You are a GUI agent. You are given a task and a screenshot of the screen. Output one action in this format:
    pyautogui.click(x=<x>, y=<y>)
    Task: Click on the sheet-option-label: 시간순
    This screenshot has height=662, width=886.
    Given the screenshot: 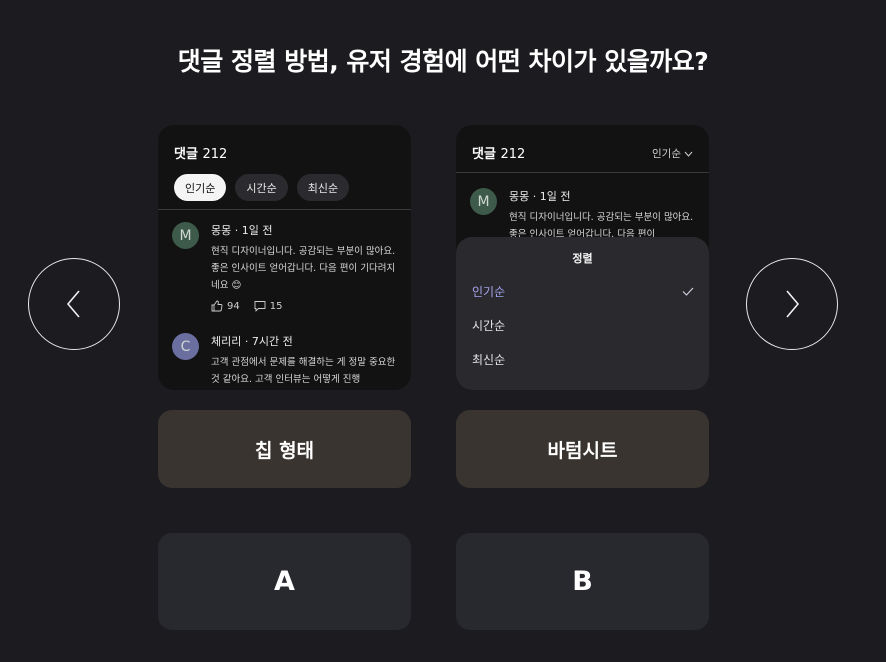 What is the action you would take?
    pyautogui.click(x=489, y=326)
    